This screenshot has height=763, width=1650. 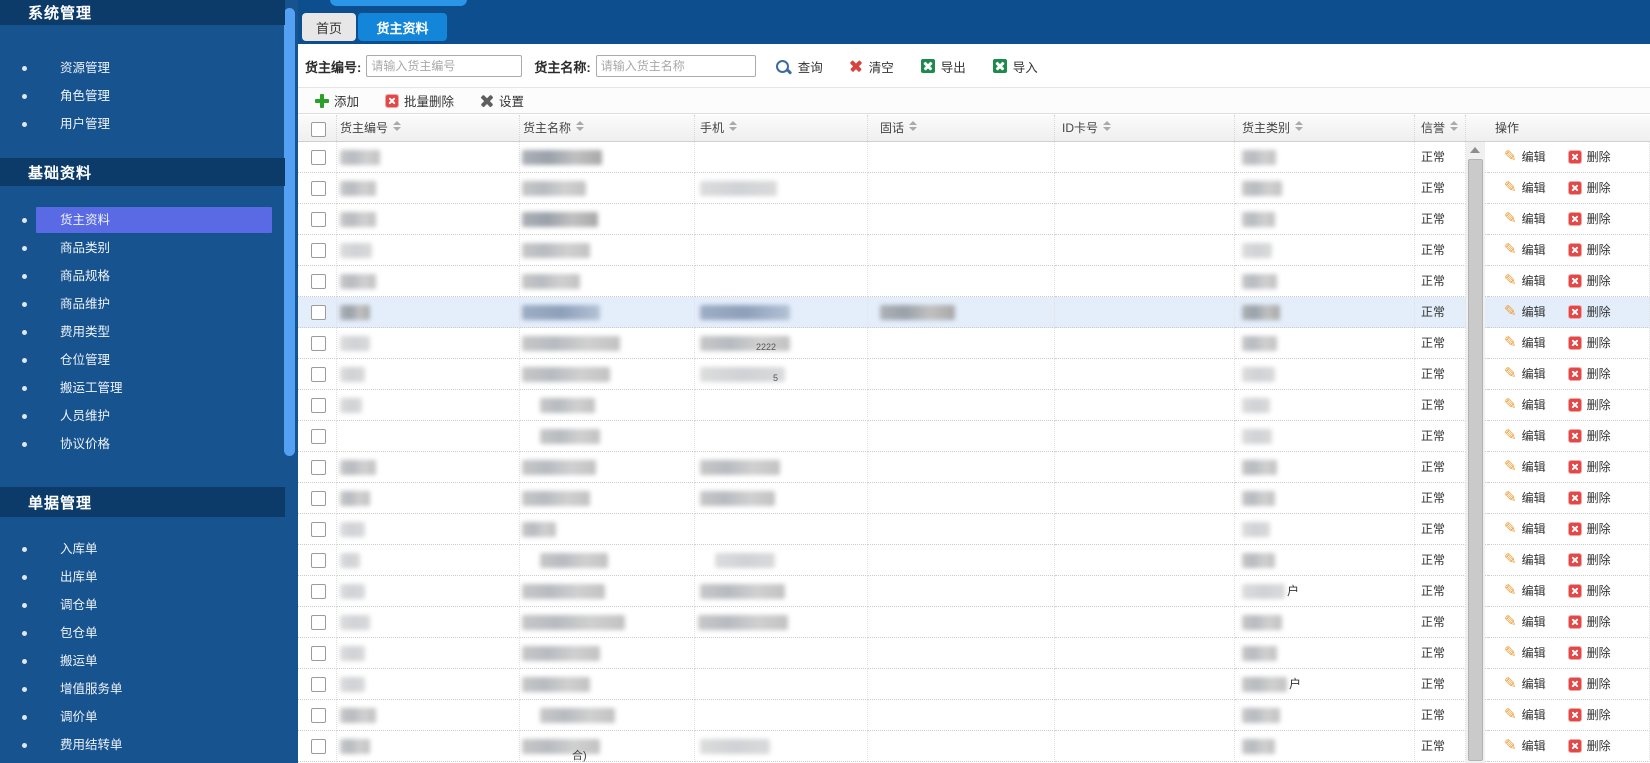 I want to click on sidebar-item-出库单: 出库单, so click(x=142, y=577).